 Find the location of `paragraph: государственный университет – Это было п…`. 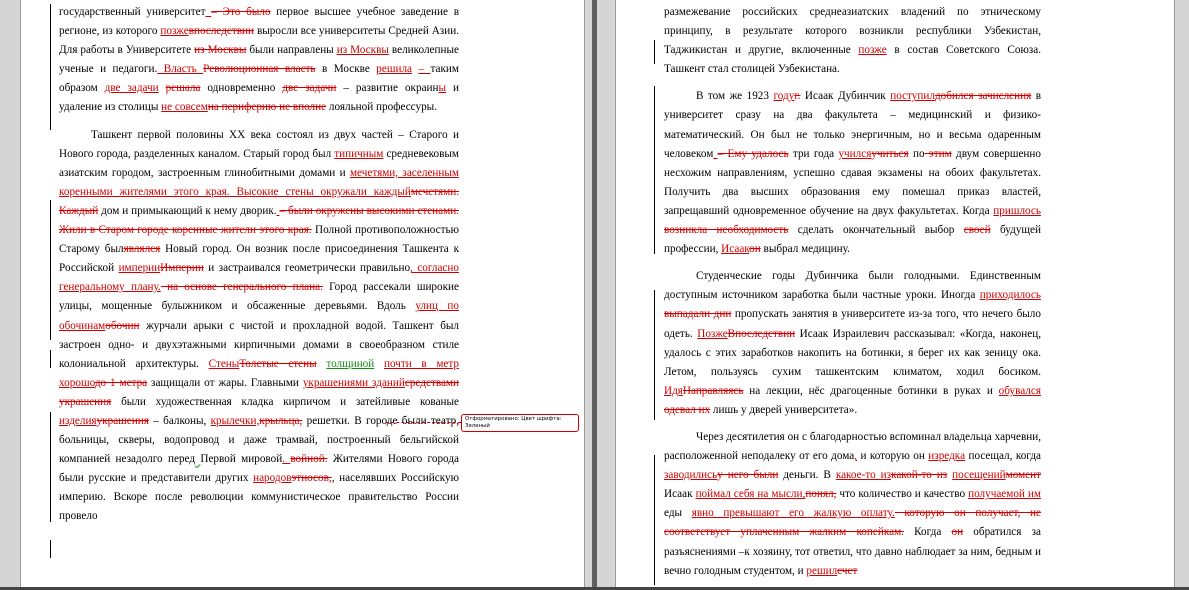

paragraph: государственный университет – Это было п… is located at coordinates (259, 60).